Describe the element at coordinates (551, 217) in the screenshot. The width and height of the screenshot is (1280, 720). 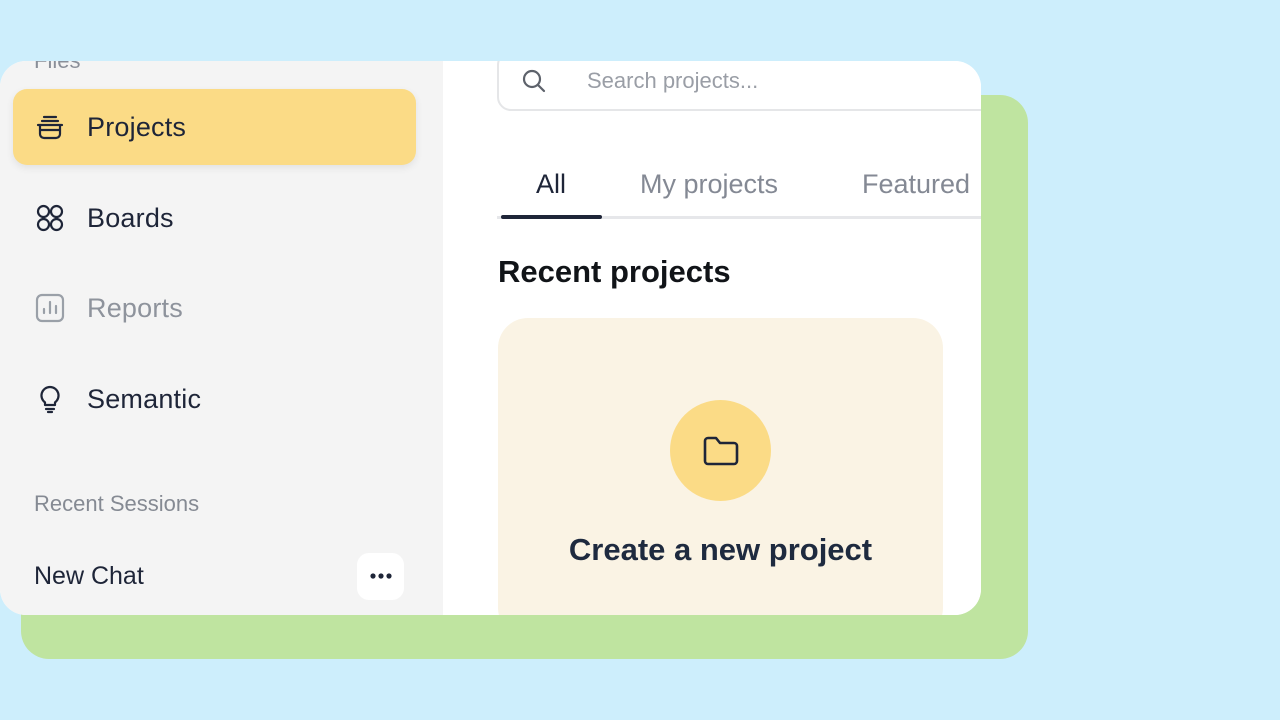
I see `active-tab-indicator` at that location.